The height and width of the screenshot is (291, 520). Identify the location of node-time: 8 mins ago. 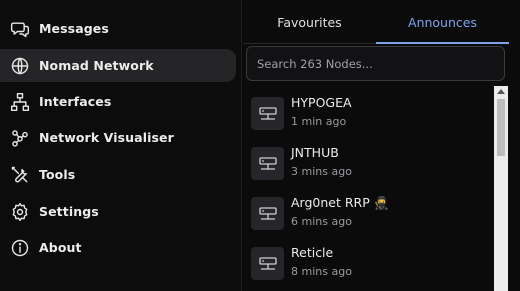
(321, 271).